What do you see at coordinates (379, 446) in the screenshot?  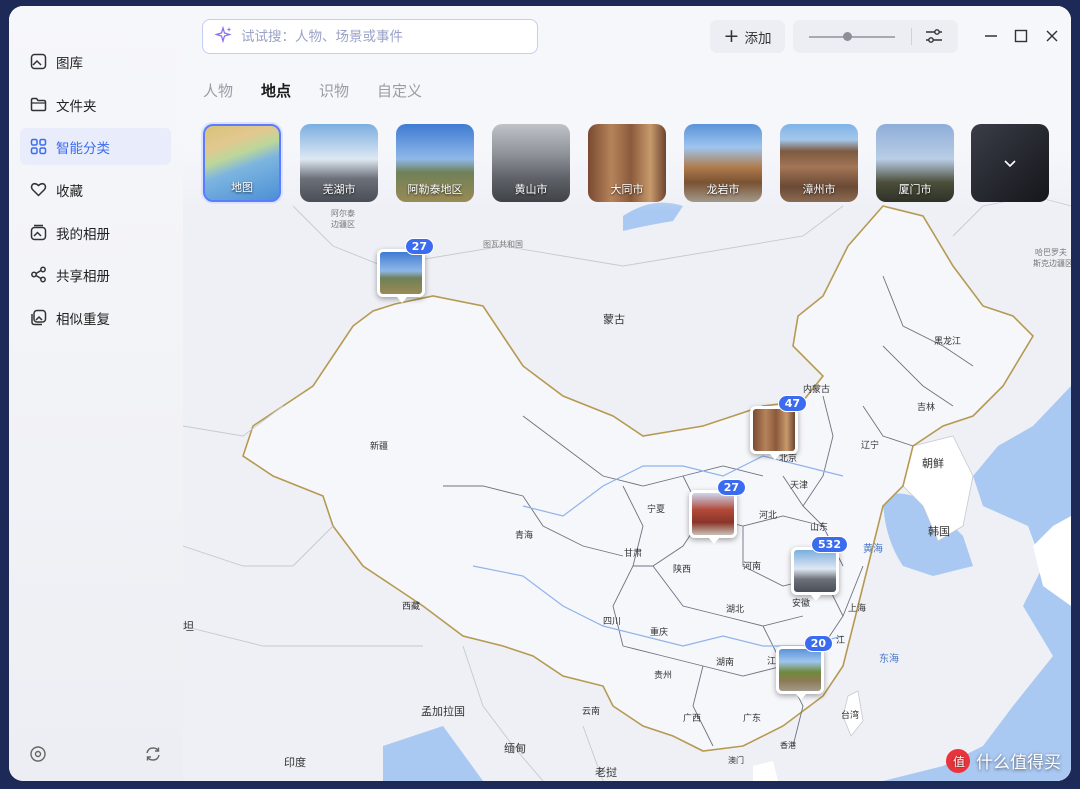 I see `map-label: 新疆` at bounding box center [379, 446].